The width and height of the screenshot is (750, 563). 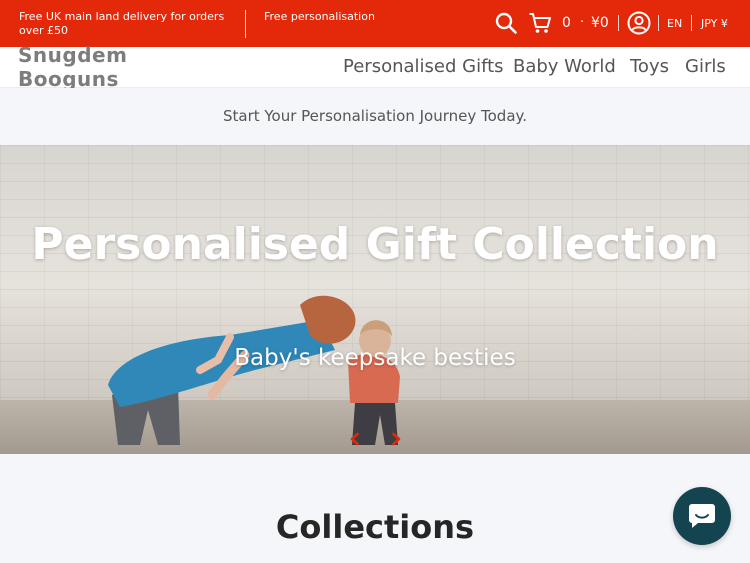 What do you see at coordinates (639, 23) in the screenshot?
I see `account-icon` at bounding box center [639, 23].